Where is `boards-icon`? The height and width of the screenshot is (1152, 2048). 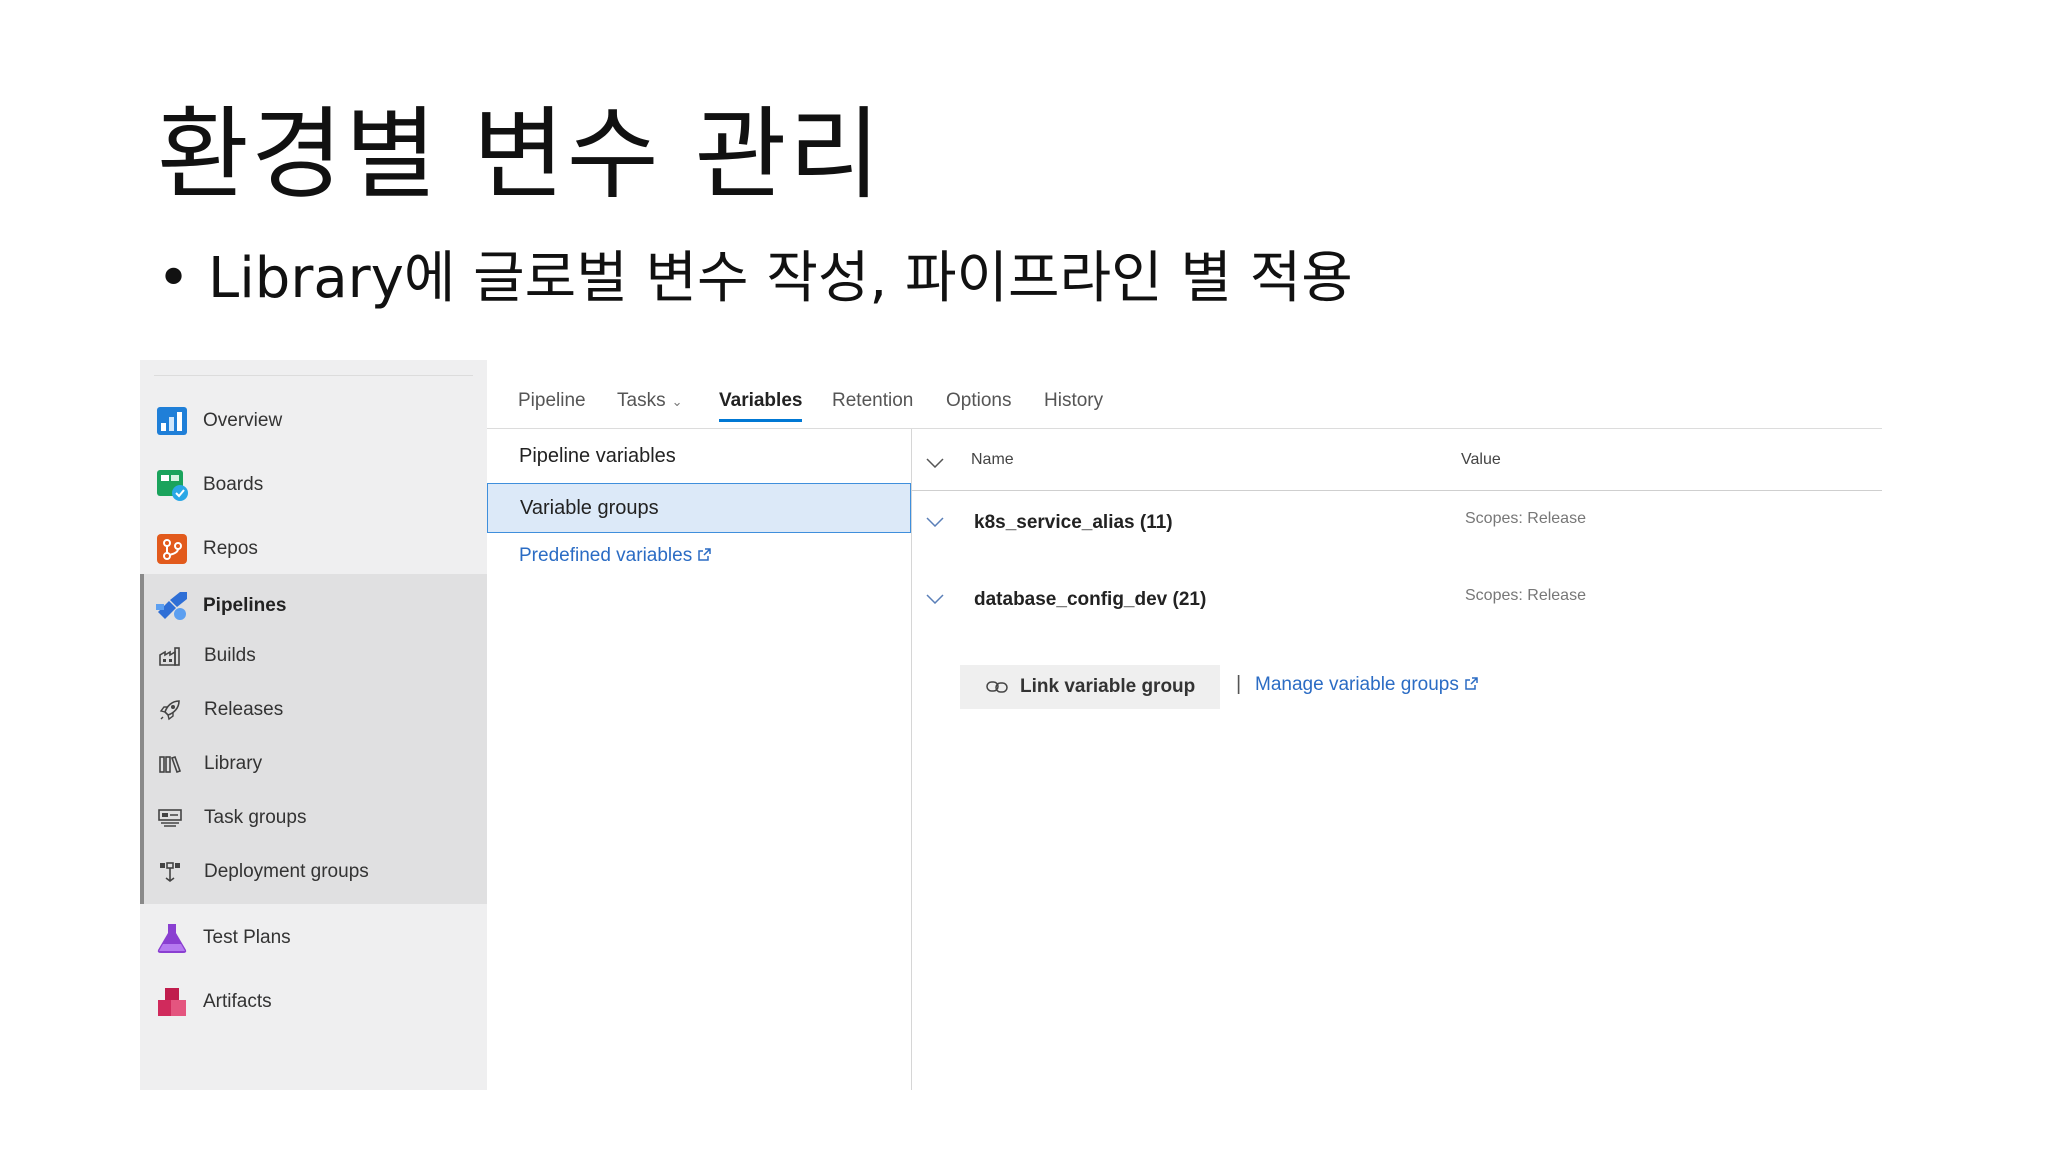
boards-icon is located at coordinates (172, 485).